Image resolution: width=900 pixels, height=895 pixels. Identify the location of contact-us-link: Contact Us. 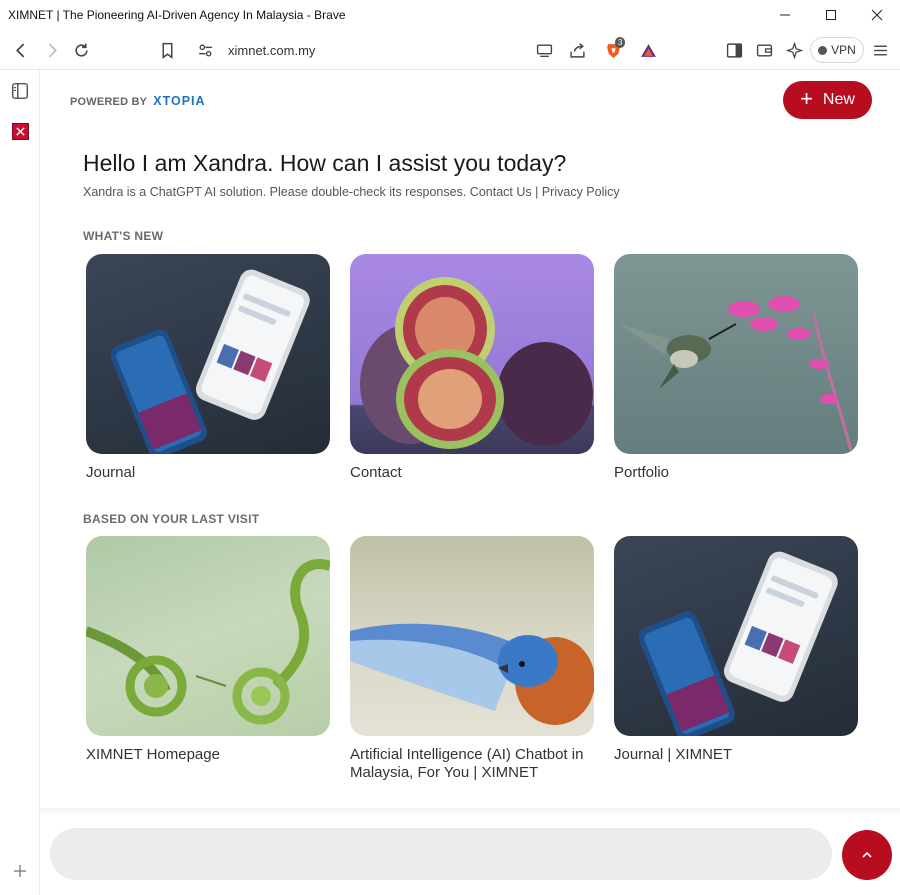
(501, 192).